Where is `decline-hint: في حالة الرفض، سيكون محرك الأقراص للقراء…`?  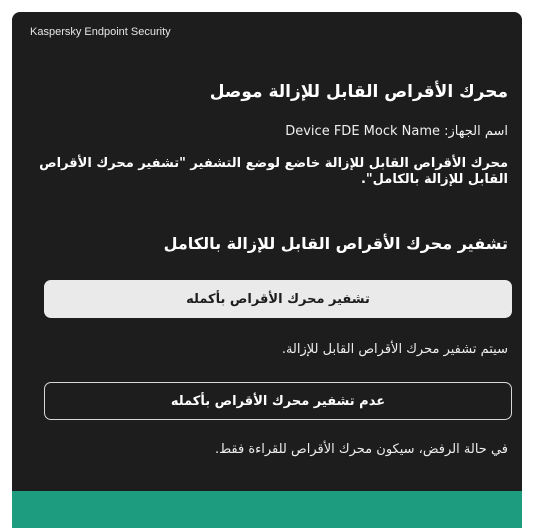
decline-hint: في حالة الرفض، سيكون محرك الأقراص للقراء… is located at coordinates (361, 449).